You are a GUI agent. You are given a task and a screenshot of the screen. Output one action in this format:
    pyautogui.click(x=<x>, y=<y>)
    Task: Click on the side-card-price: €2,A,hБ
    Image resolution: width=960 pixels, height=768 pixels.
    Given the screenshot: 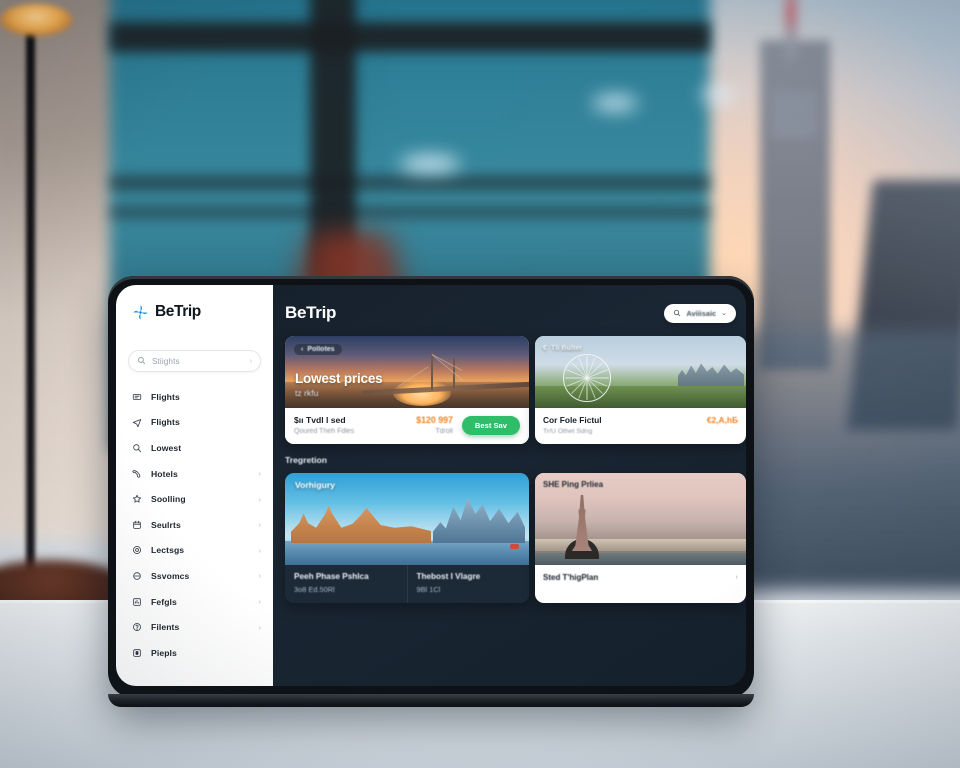 What is the action you would take?
    pyautogui.click(x=722, y=420)
    